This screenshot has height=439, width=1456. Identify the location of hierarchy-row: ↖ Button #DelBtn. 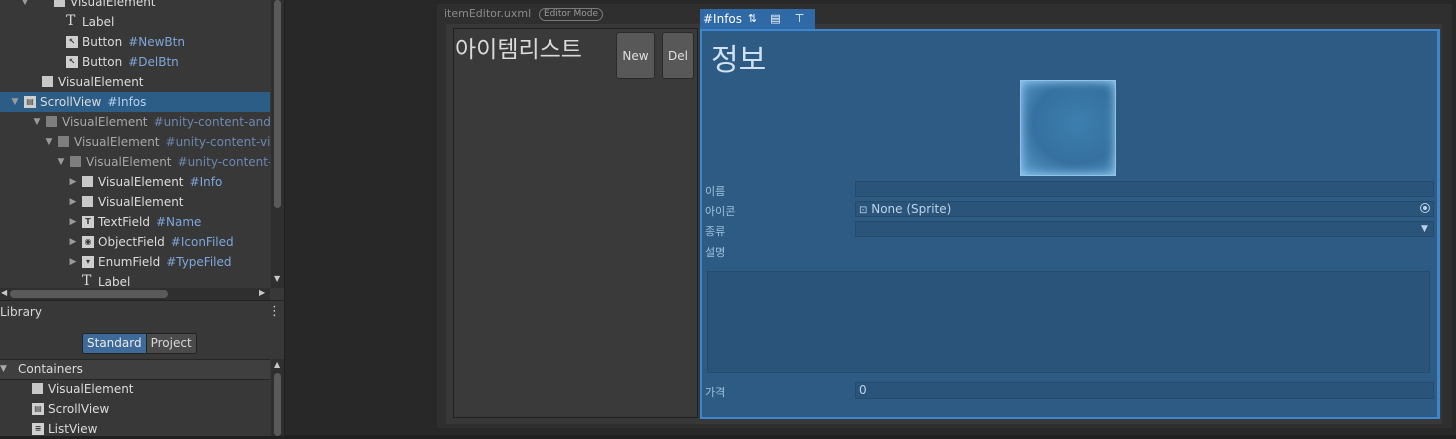
(135, 62).